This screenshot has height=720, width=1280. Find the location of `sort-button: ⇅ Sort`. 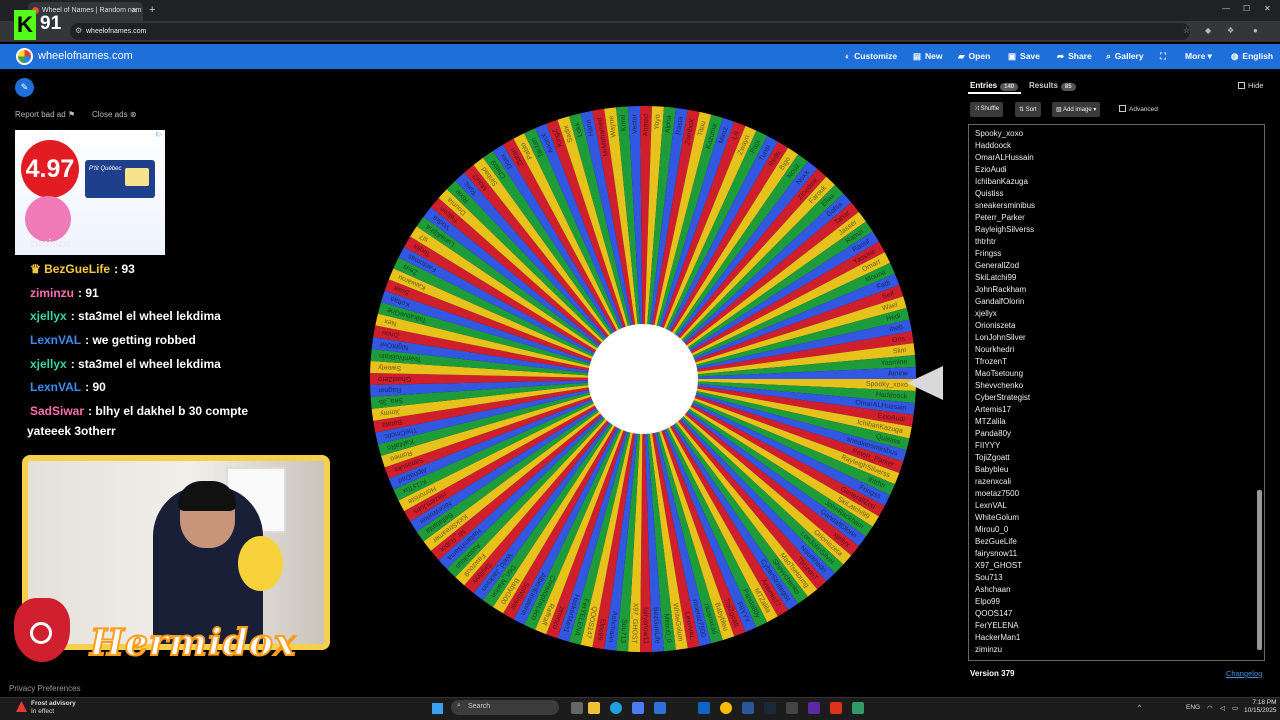

sort-button: ⇅ Sort is located at coordinates (1028, 109).